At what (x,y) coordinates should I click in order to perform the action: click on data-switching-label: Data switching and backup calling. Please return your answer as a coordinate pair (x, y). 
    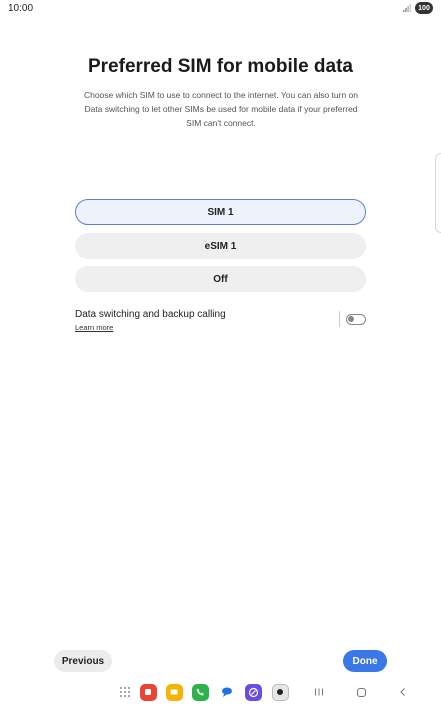
    Looking at the image, I should click on (150, 314).